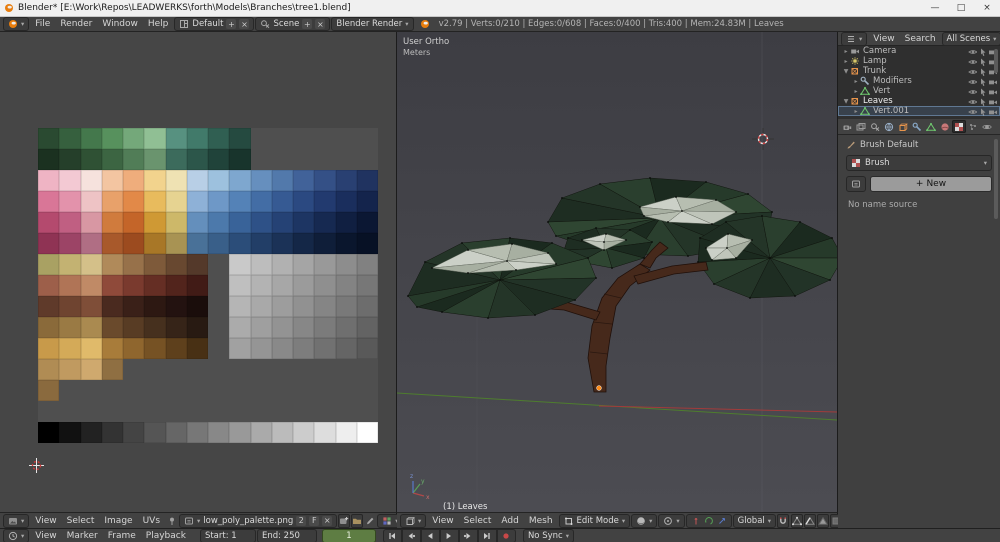 This screenshot has width=1000, height=542. What do you see at coordinates (709, 521) in the screenshot?
I see `rotate-manipulator-icon` at bounding box center [709, 521].